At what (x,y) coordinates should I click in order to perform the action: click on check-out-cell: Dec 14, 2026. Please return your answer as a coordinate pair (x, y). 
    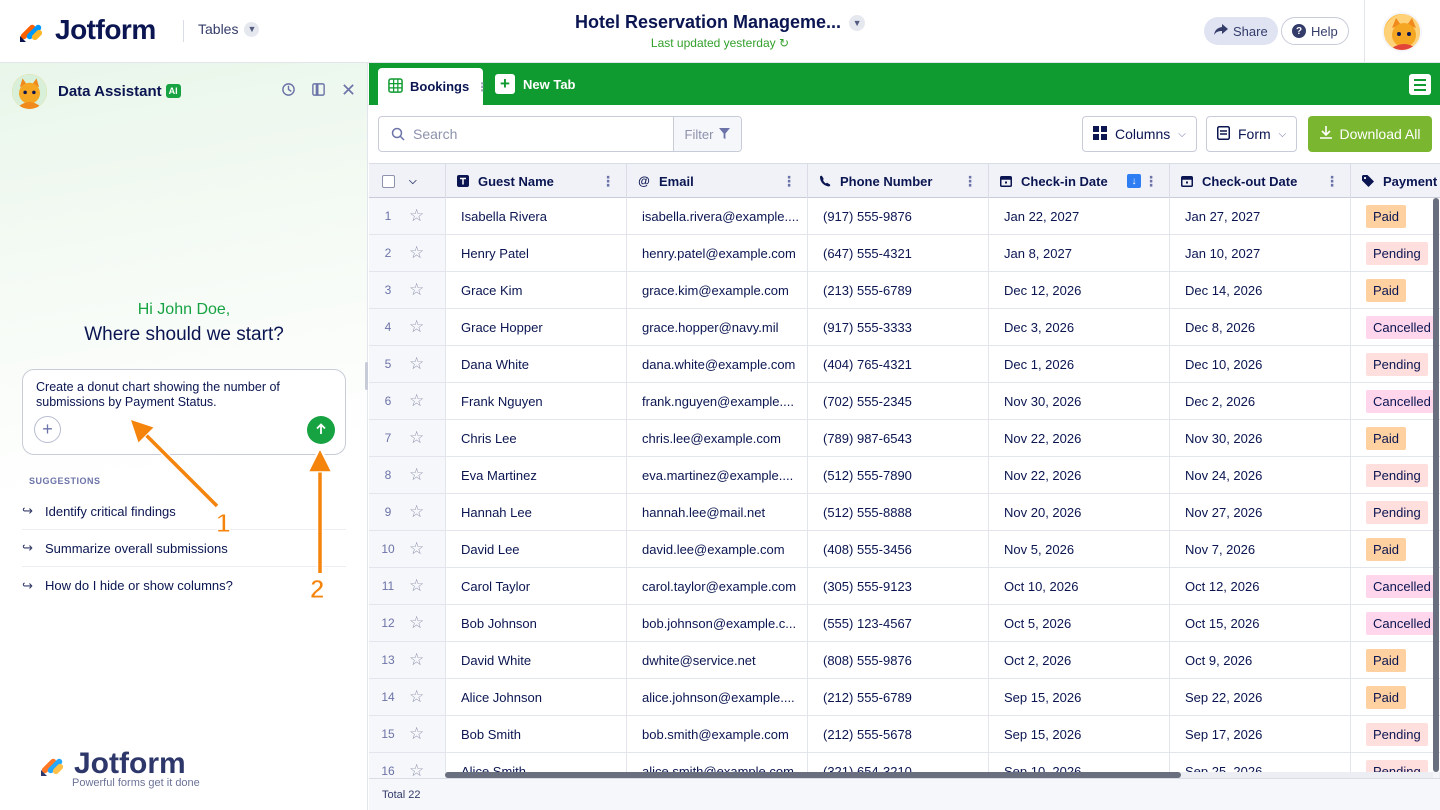
    Looking at the image, I should click on (1260, 290).